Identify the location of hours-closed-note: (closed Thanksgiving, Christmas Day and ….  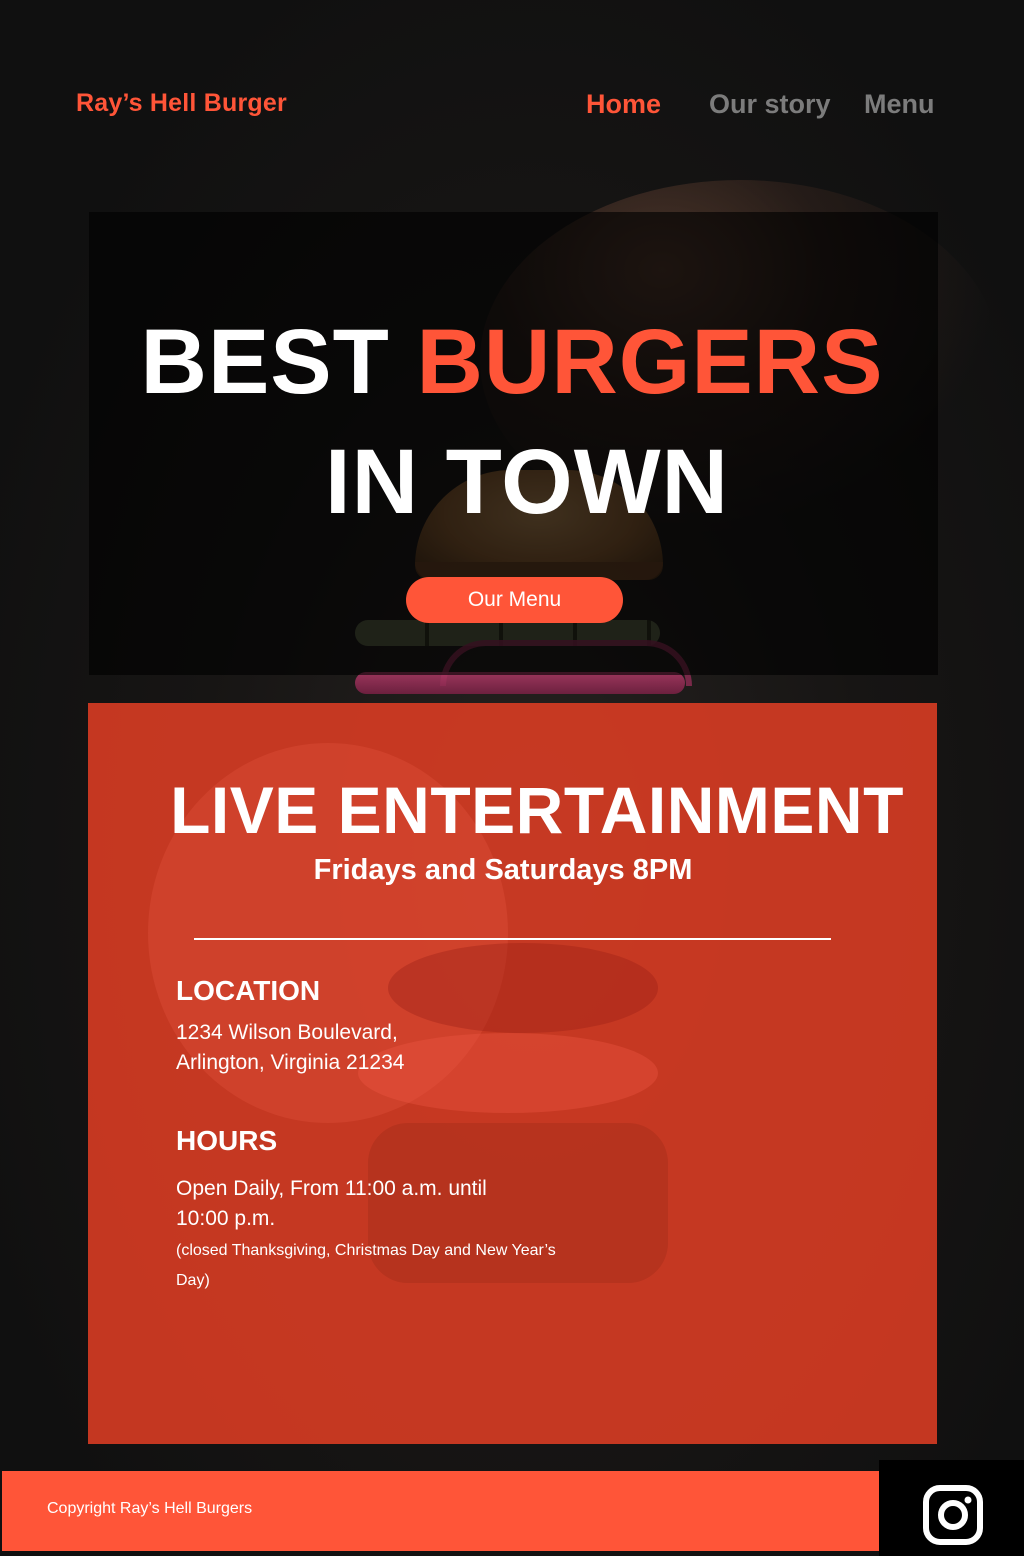
(366, 1265).